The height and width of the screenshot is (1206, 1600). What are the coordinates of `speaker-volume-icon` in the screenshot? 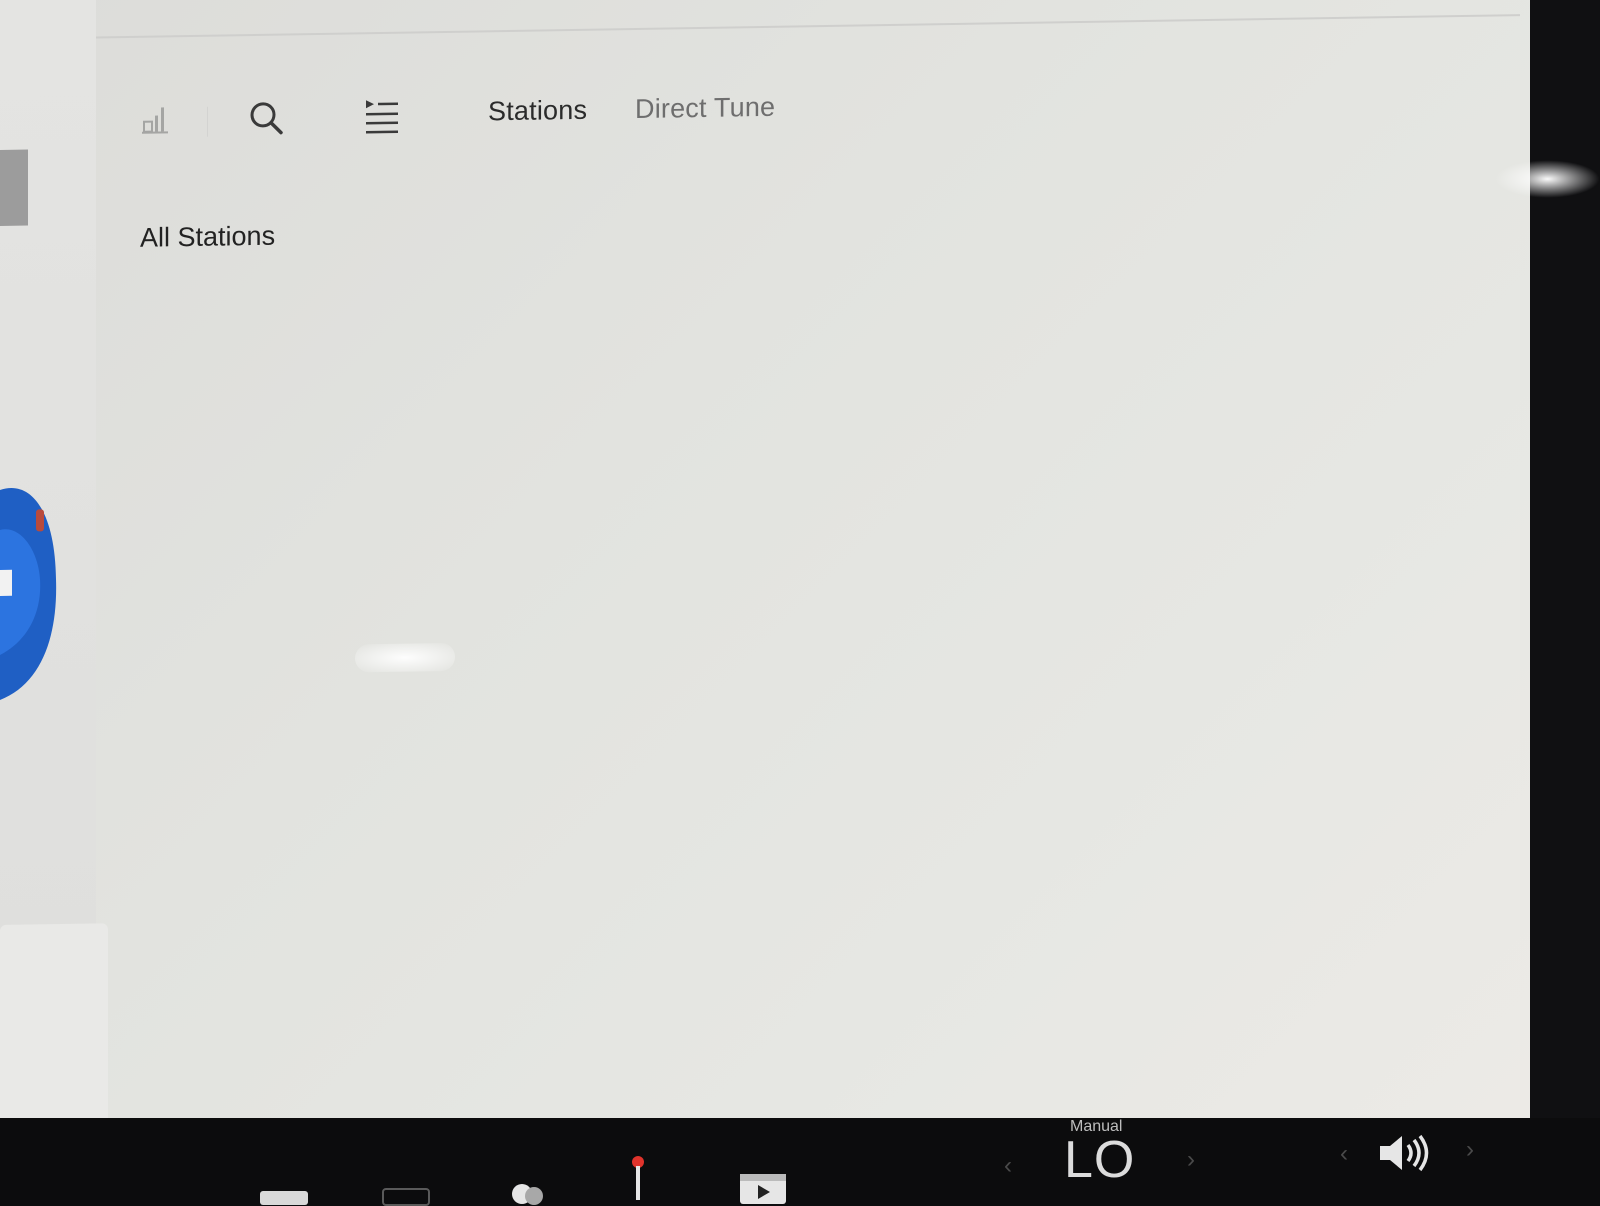 It's located at (1406, 1153).